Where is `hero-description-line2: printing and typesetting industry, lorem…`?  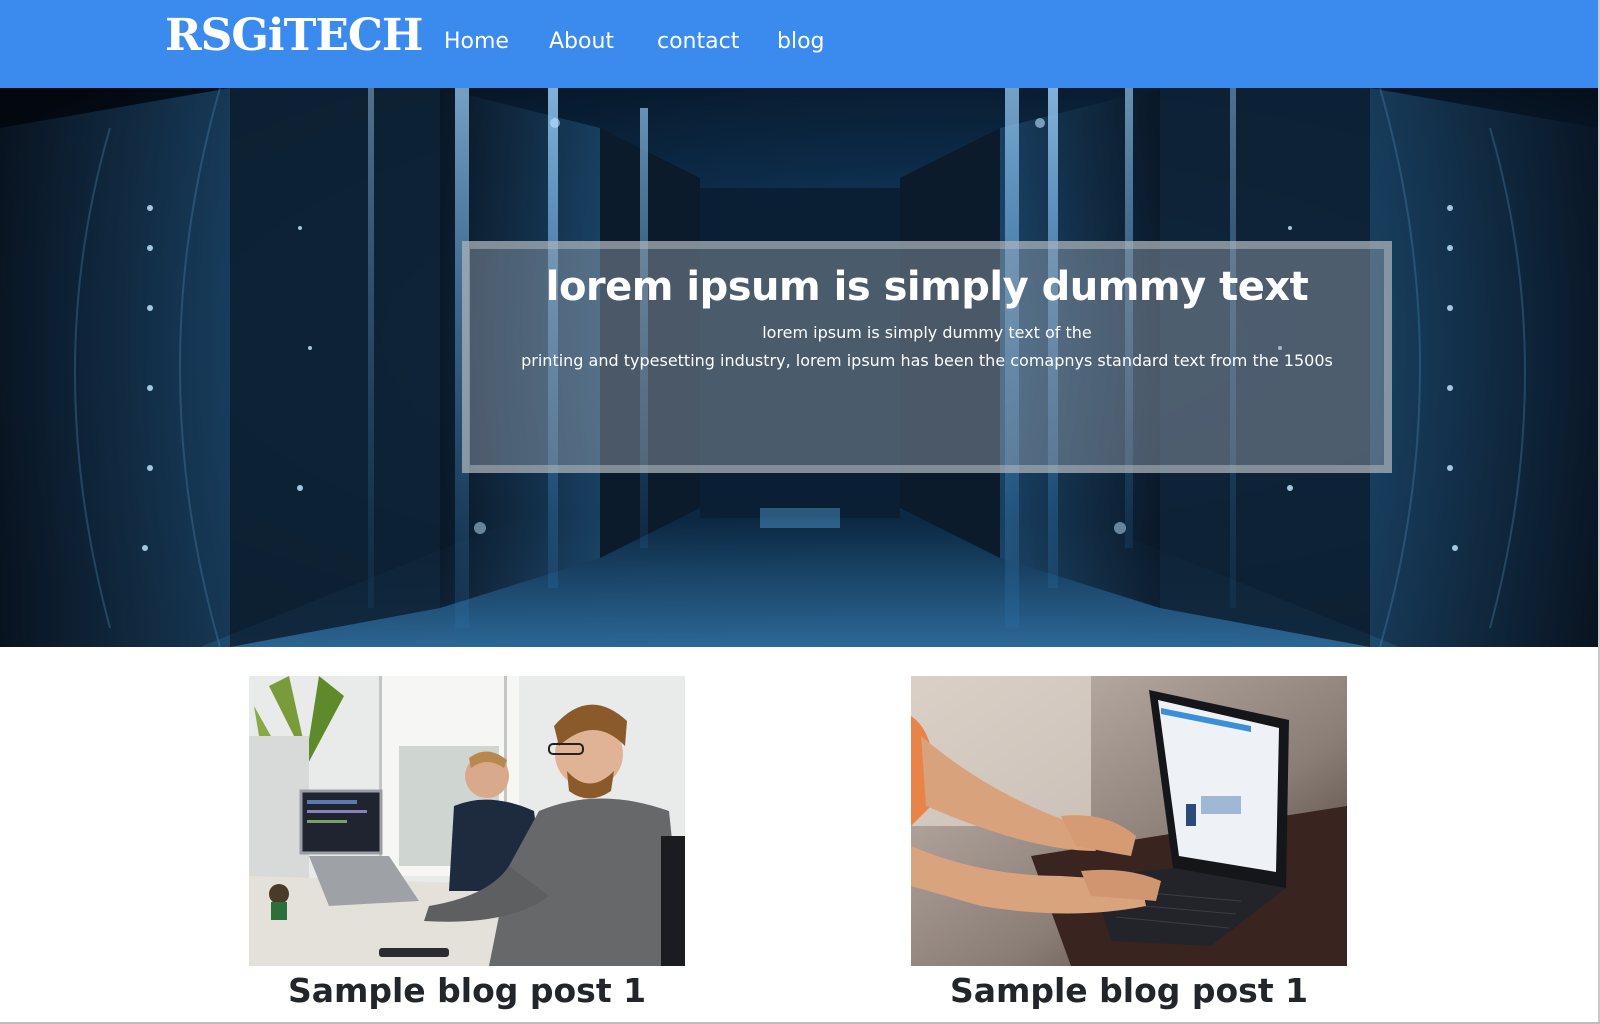 hero-description-line2: printing and typesetting industry, lorem… is located at coordinates (927, 360).